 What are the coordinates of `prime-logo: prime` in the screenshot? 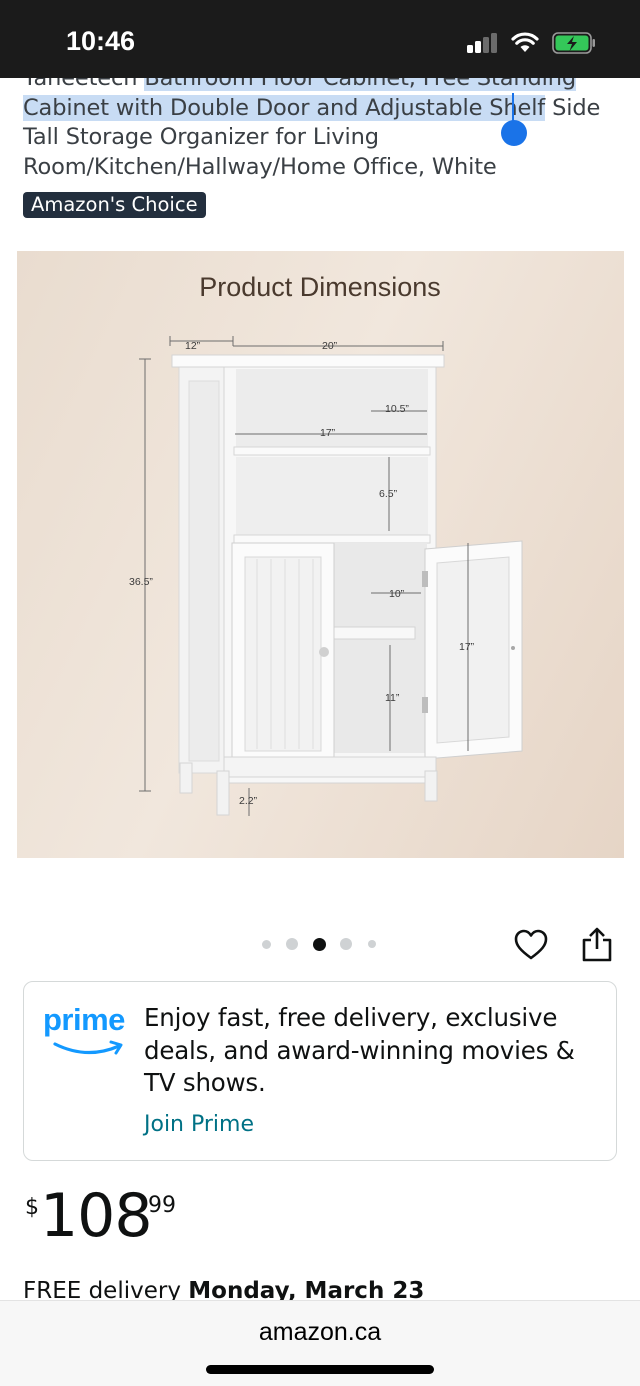 It's located at (88, 1032).